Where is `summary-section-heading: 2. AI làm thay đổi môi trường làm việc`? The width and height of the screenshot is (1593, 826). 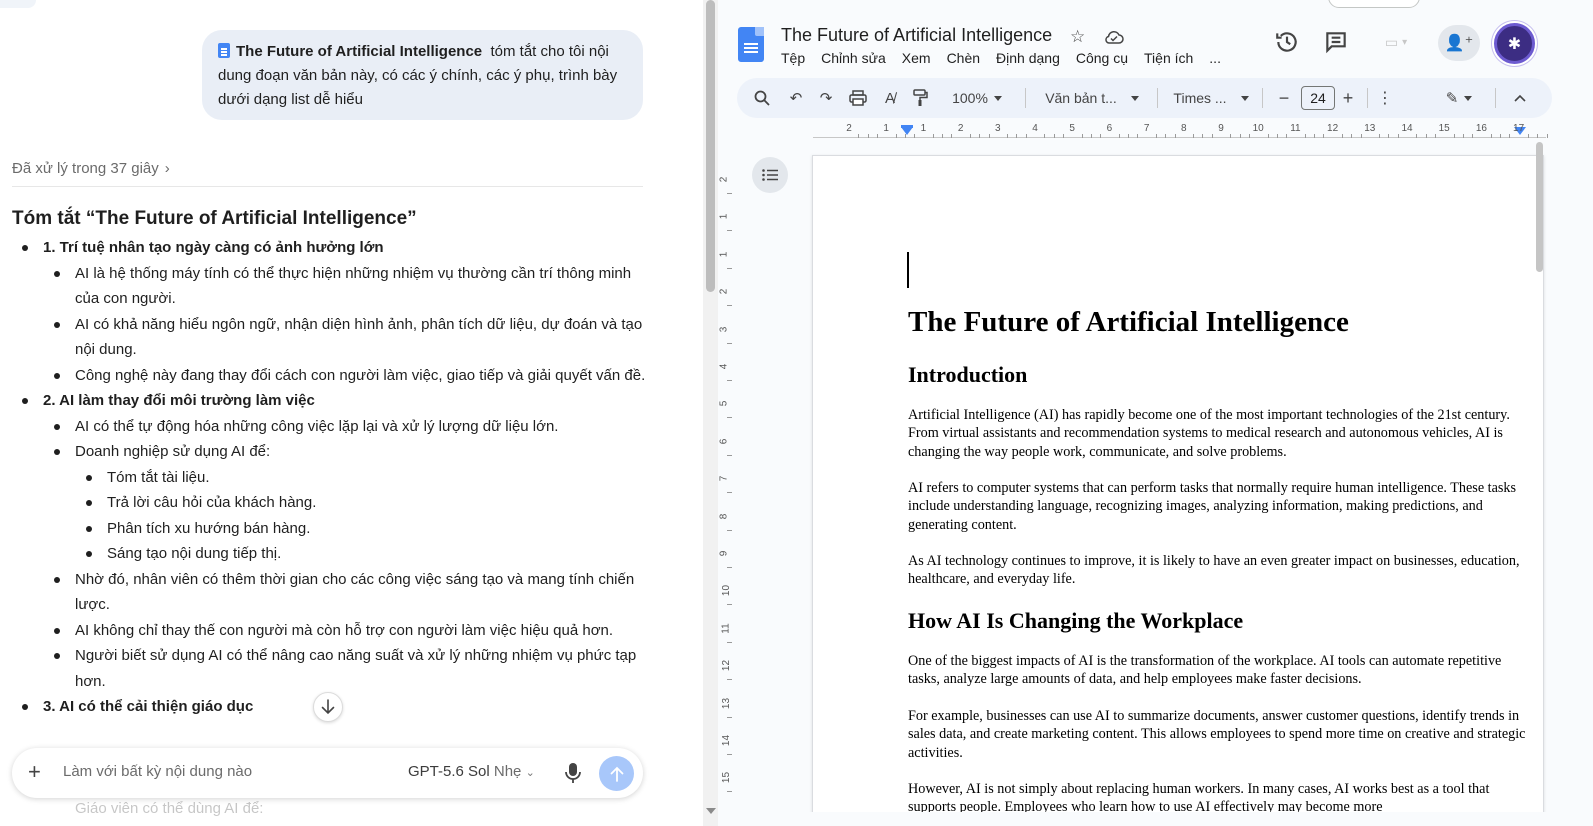 summary-section-heading: 2. AI làm thay đổi môi trường làm việc is located at coordinates (332, 401).